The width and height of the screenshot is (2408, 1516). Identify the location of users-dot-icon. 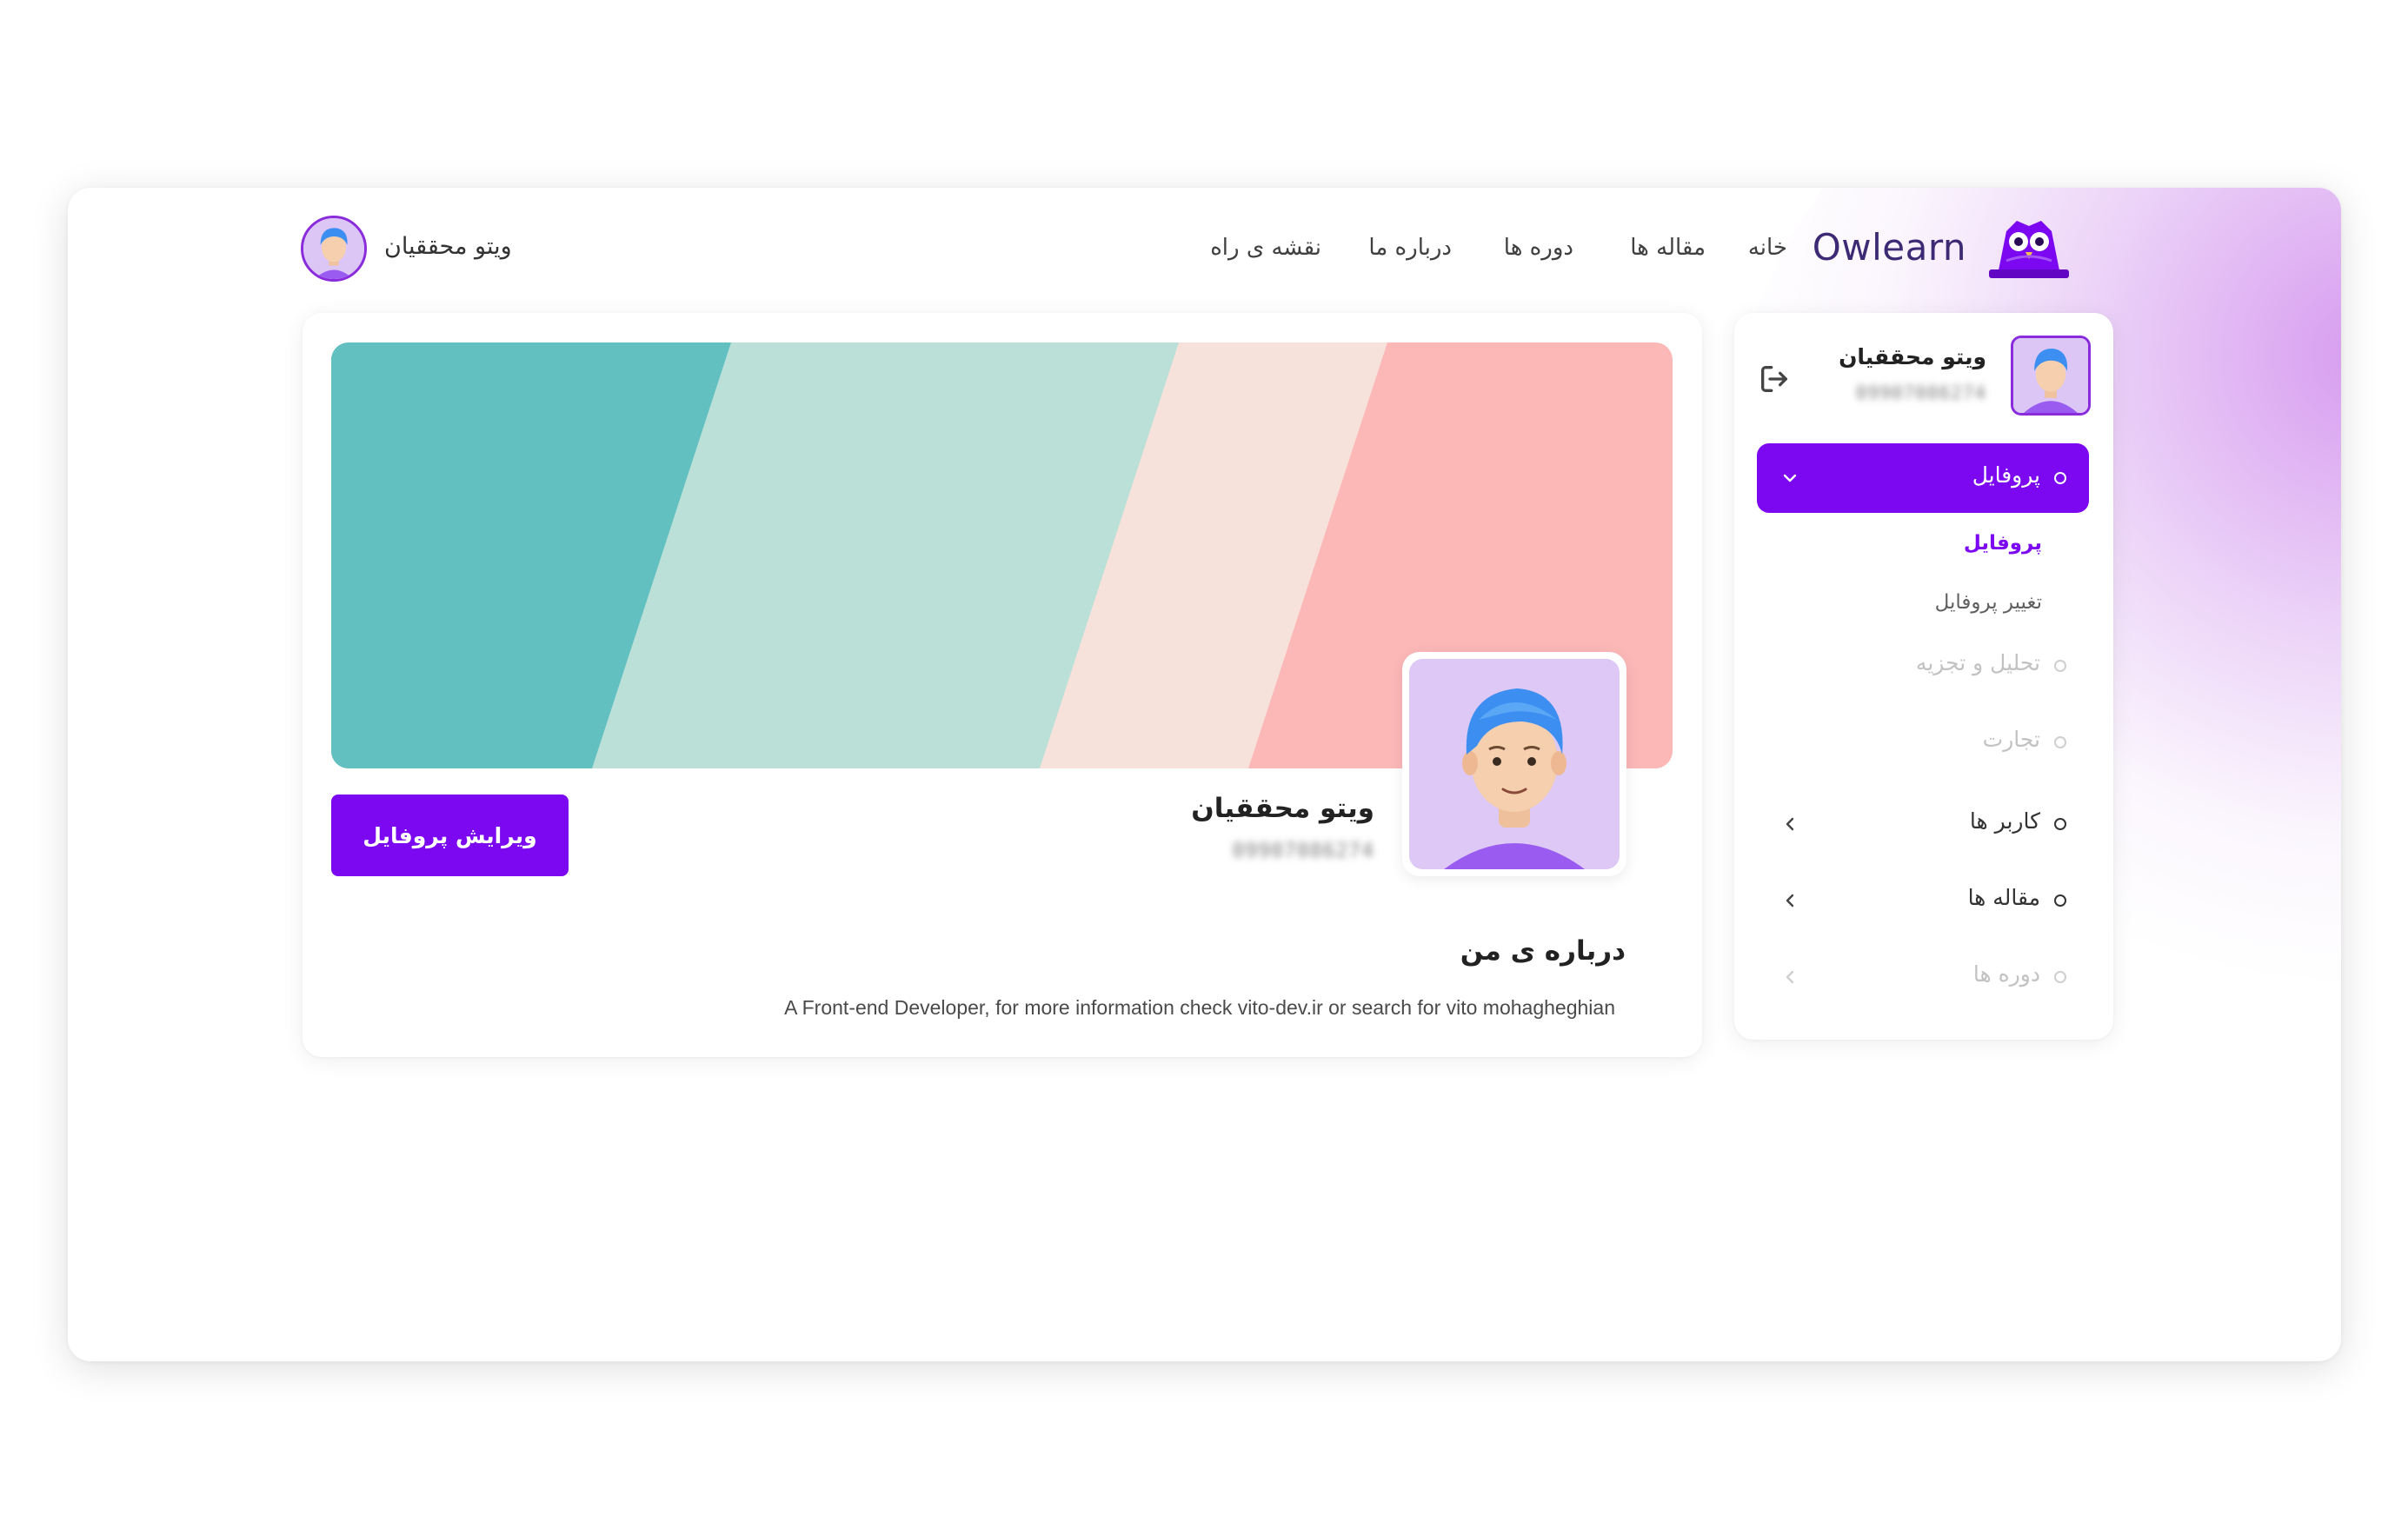
(2060, 824).